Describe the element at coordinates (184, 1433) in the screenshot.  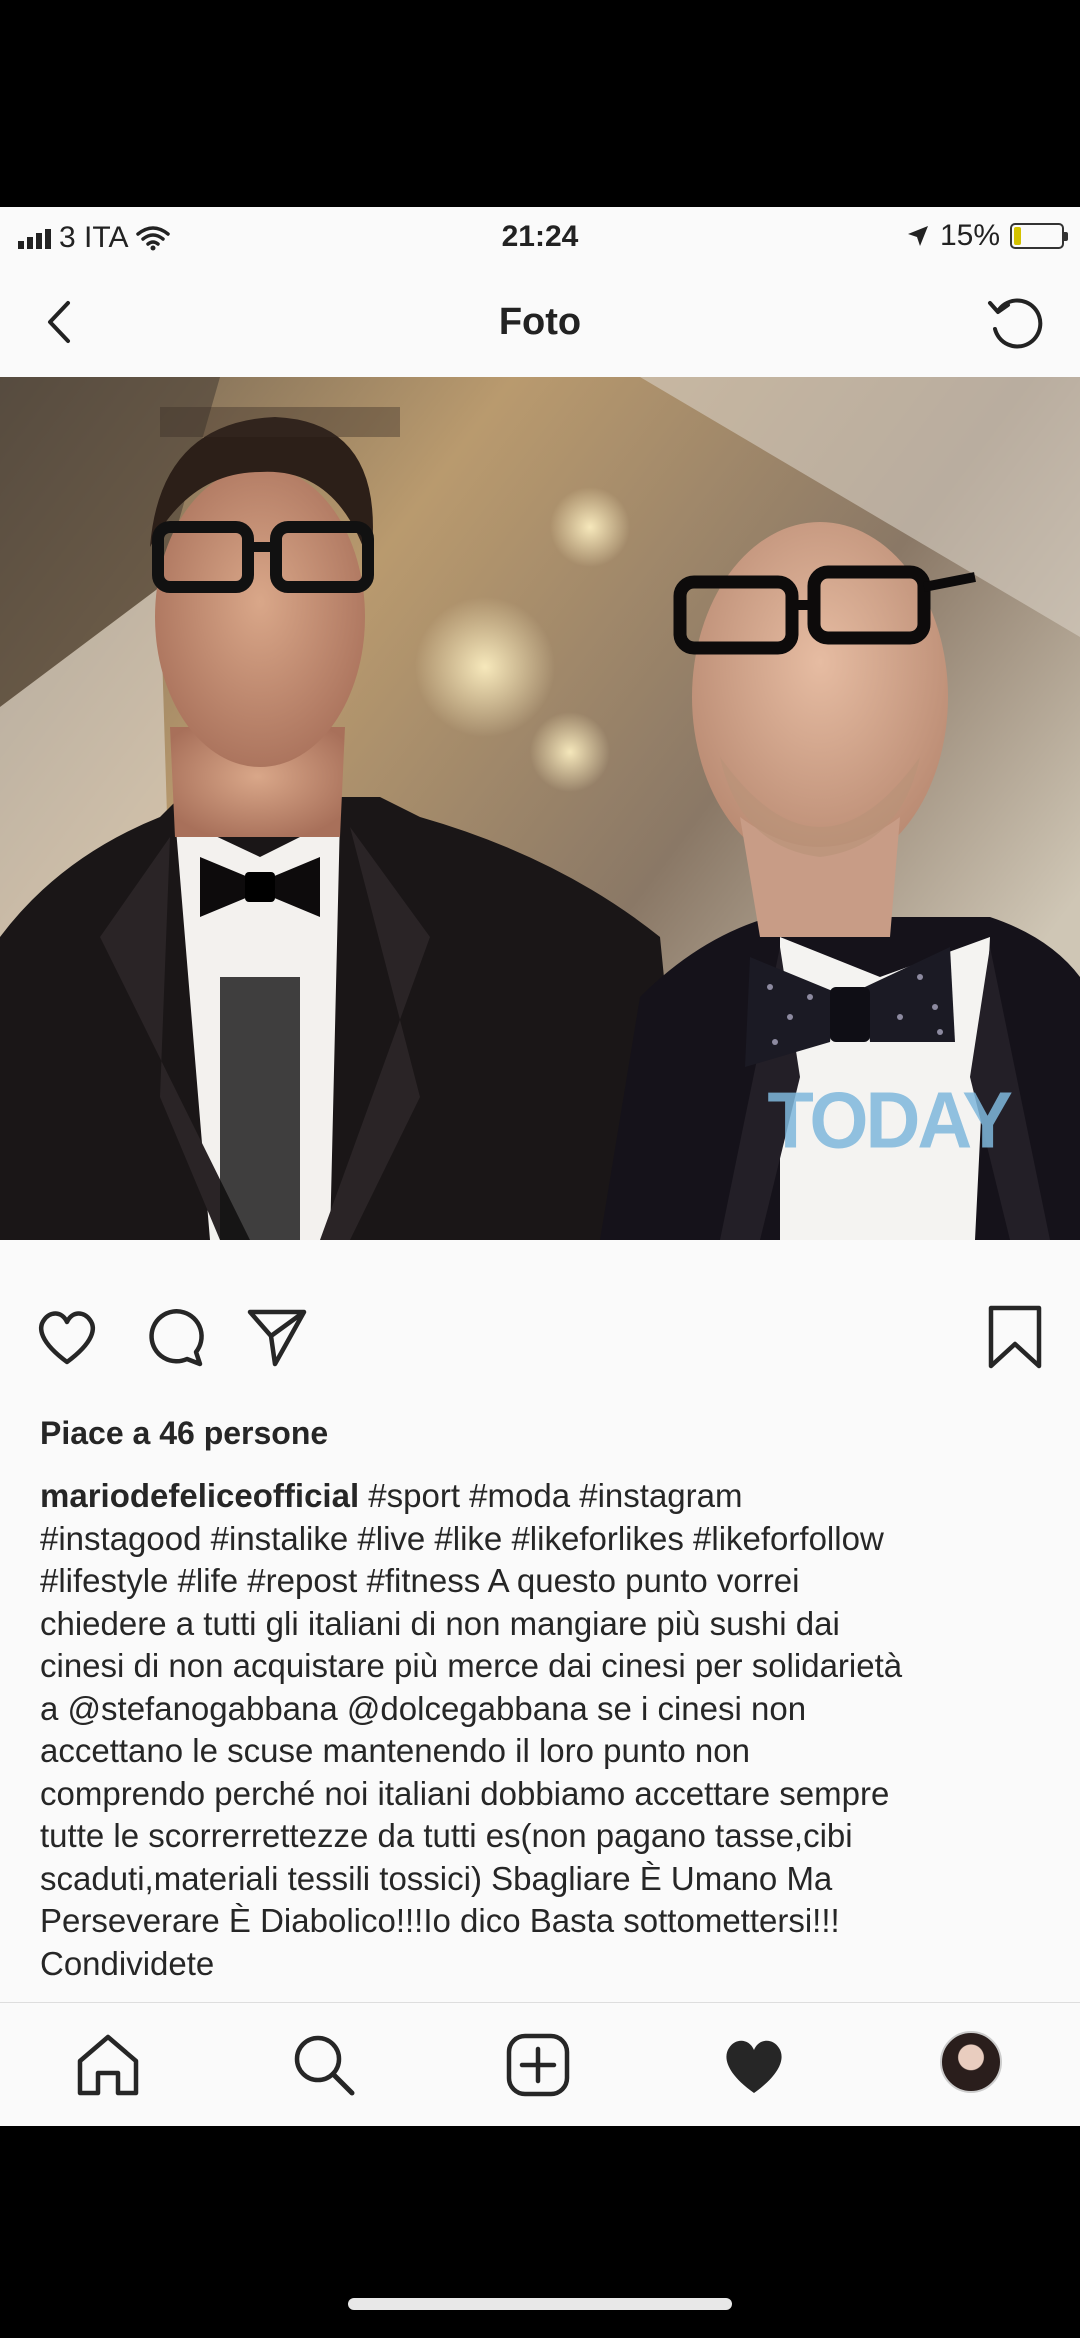
I see `likes-count: Piace a 46 persone` at that location.